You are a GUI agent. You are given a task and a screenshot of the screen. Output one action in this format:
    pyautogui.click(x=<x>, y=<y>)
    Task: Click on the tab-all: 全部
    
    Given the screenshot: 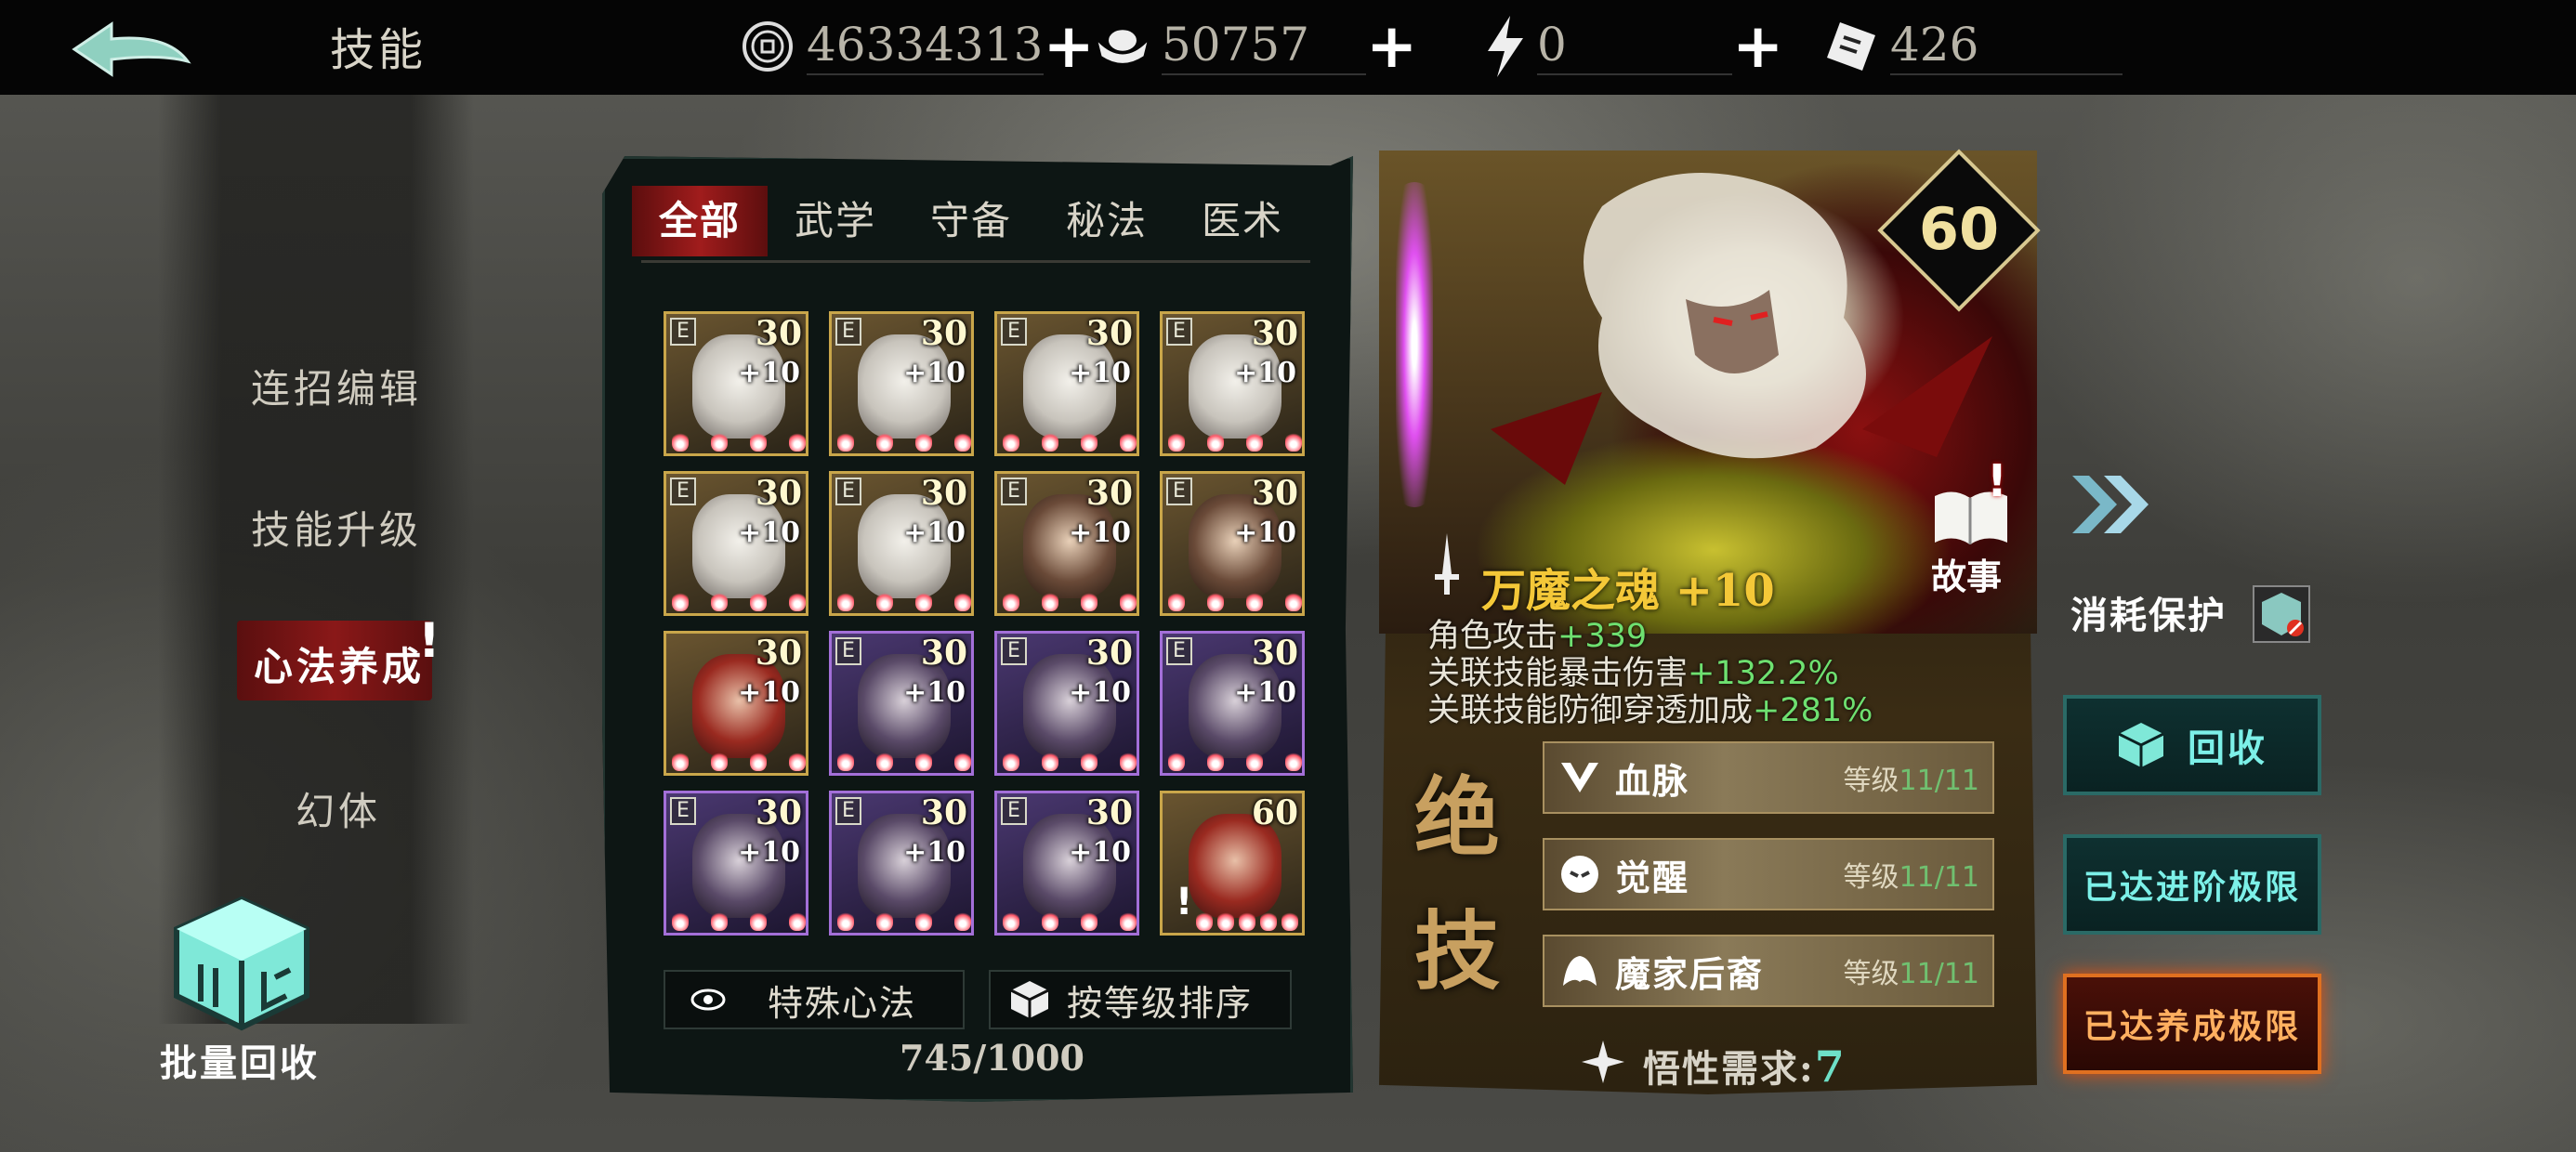 What is the action you would take?
    pyautogui.click(x=700, y=221)
    